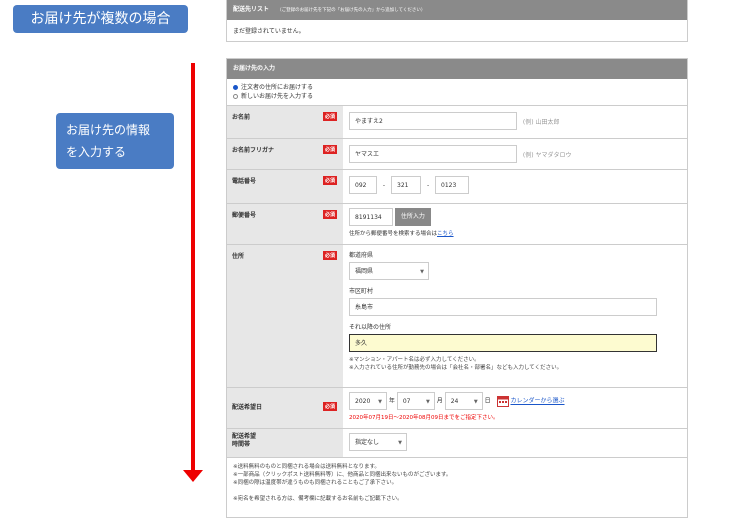 The image size is (729, 518). Describe the element at coordinates (363, 185) in the screenshot. I see `phone-input-1: 092` at that location.